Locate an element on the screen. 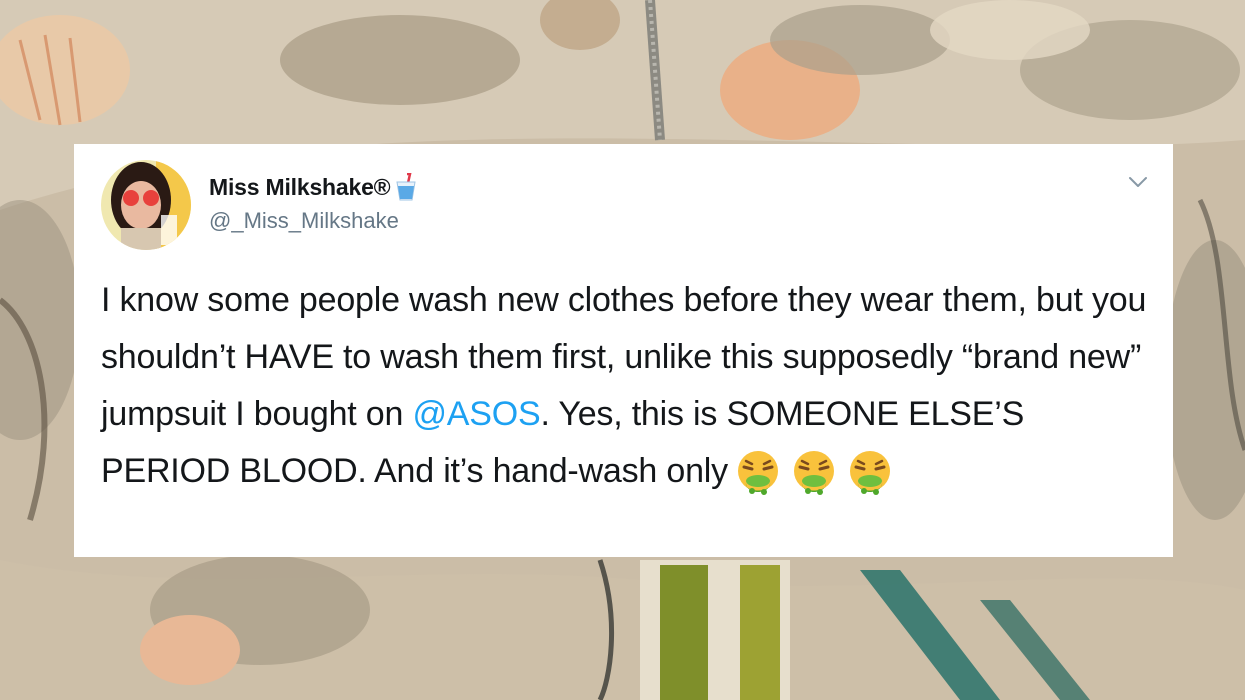 The height and width of the screenshot is (700, 1245). emoji-row is located at coordinates (818, 473).